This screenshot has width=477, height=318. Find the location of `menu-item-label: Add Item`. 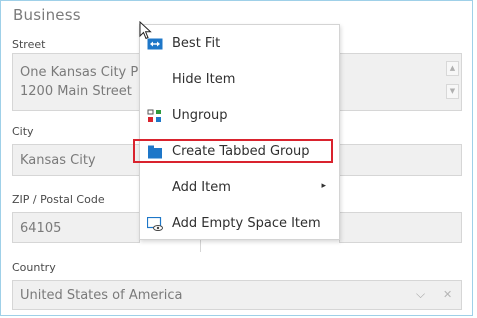

menu-item-label: Add Item is located at coordinates (201, 187).